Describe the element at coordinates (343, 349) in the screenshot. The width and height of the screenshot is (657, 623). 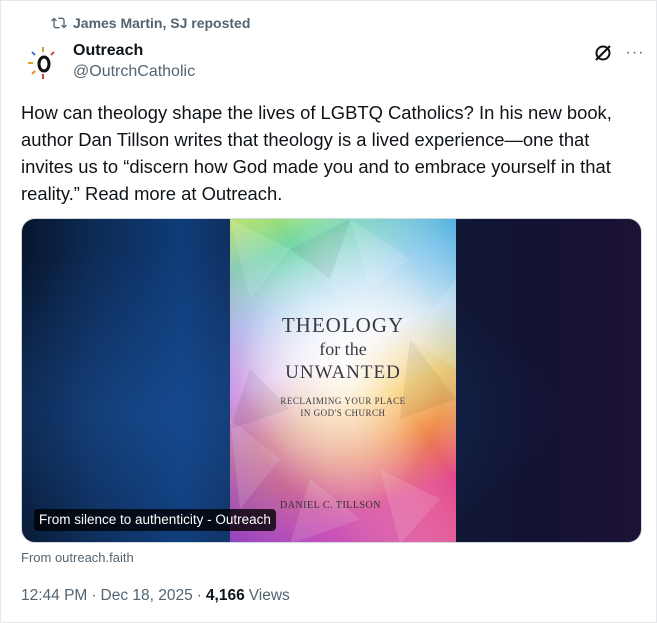
I see `cover-title-line2: for the` at that location.